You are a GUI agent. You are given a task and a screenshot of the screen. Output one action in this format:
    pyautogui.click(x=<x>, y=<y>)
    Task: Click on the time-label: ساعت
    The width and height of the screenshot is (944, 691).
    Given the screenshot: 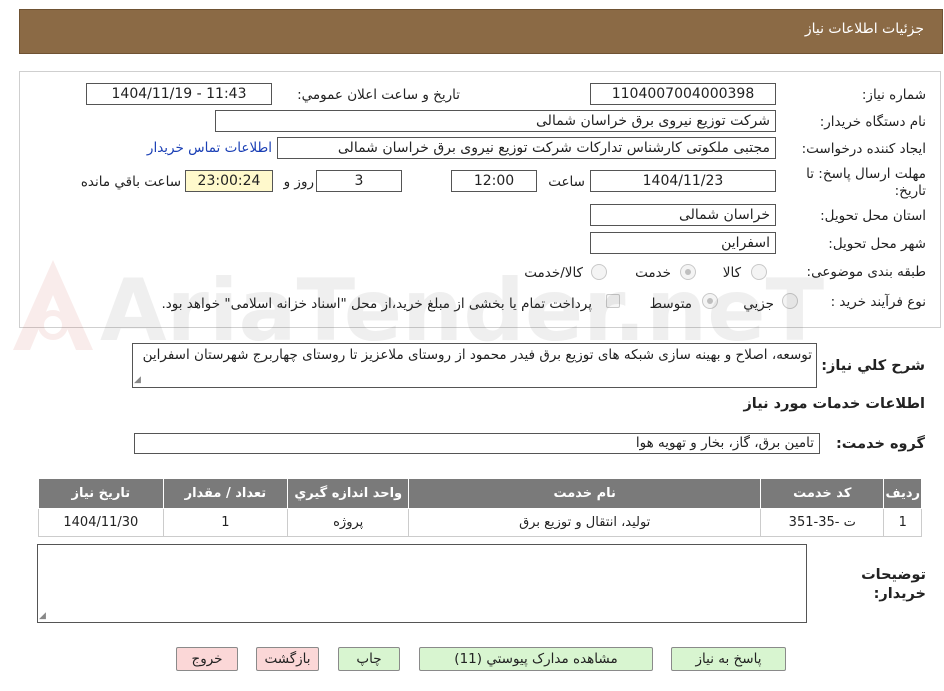 What is the action you would take?
    pyautogui.click(x=566, y=182)
    